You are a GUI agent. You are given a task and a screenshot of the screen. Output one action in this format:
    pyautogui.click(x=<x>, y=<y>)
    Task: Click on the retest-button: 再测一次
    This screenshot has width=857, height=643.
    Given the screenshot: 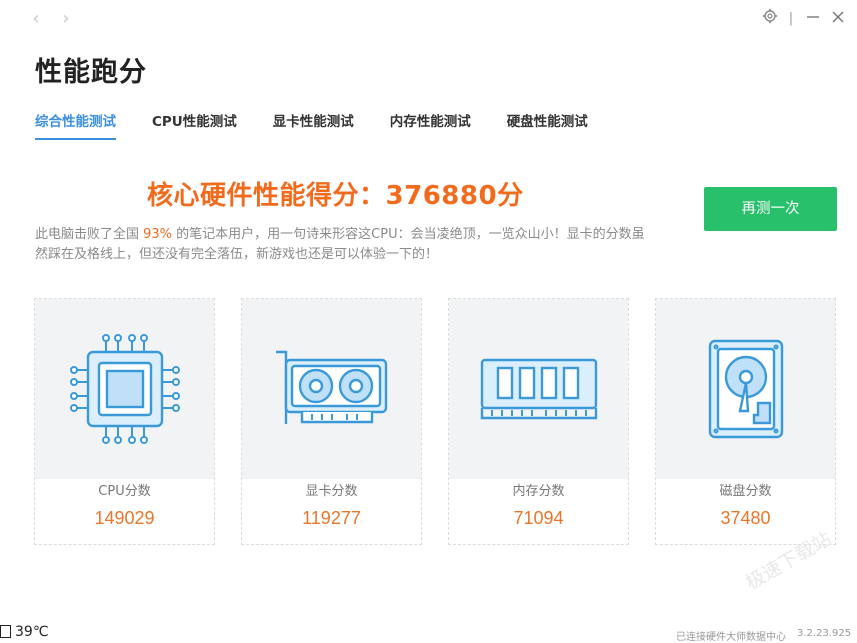 What is the action you would take?
    pyautogui.click(x=770, y=209)
    